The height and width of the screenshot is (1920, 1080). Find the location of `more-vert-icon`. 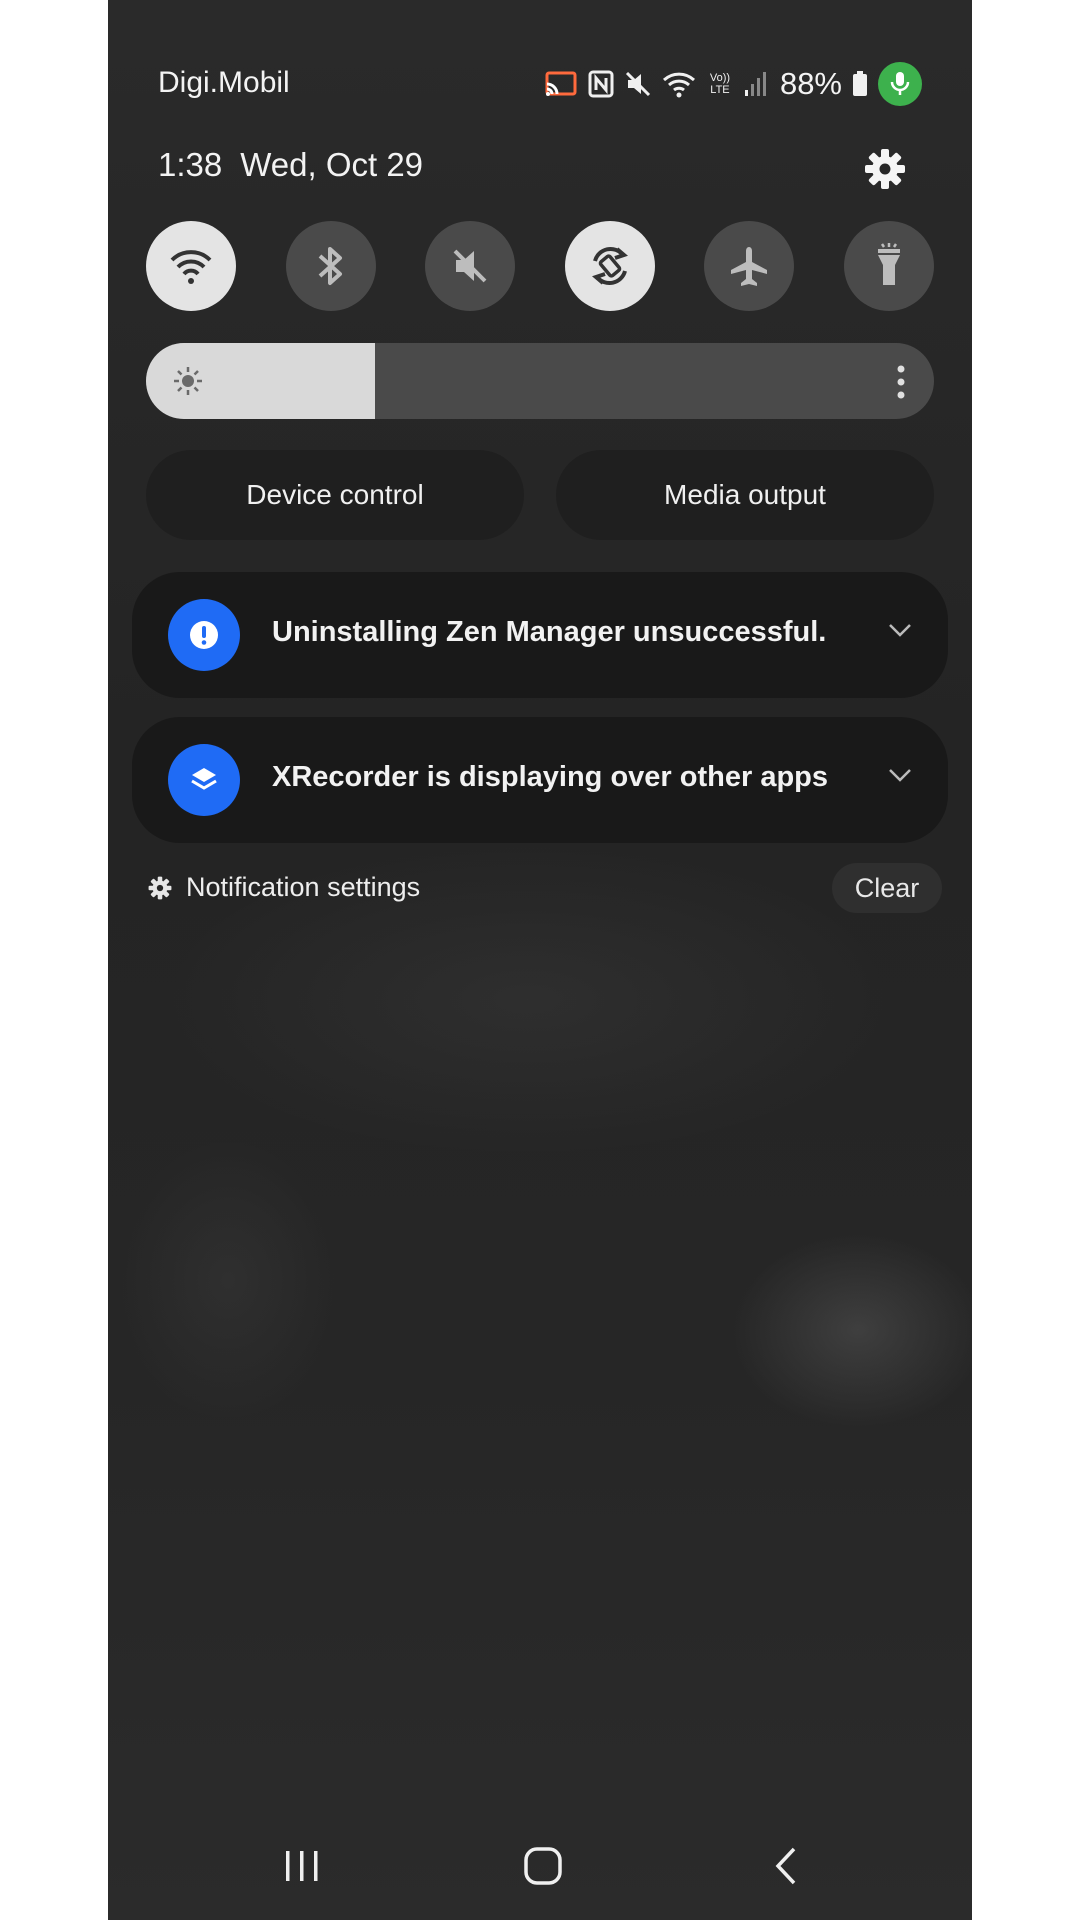

more-vert-icon is located at coordinates (901, 382).